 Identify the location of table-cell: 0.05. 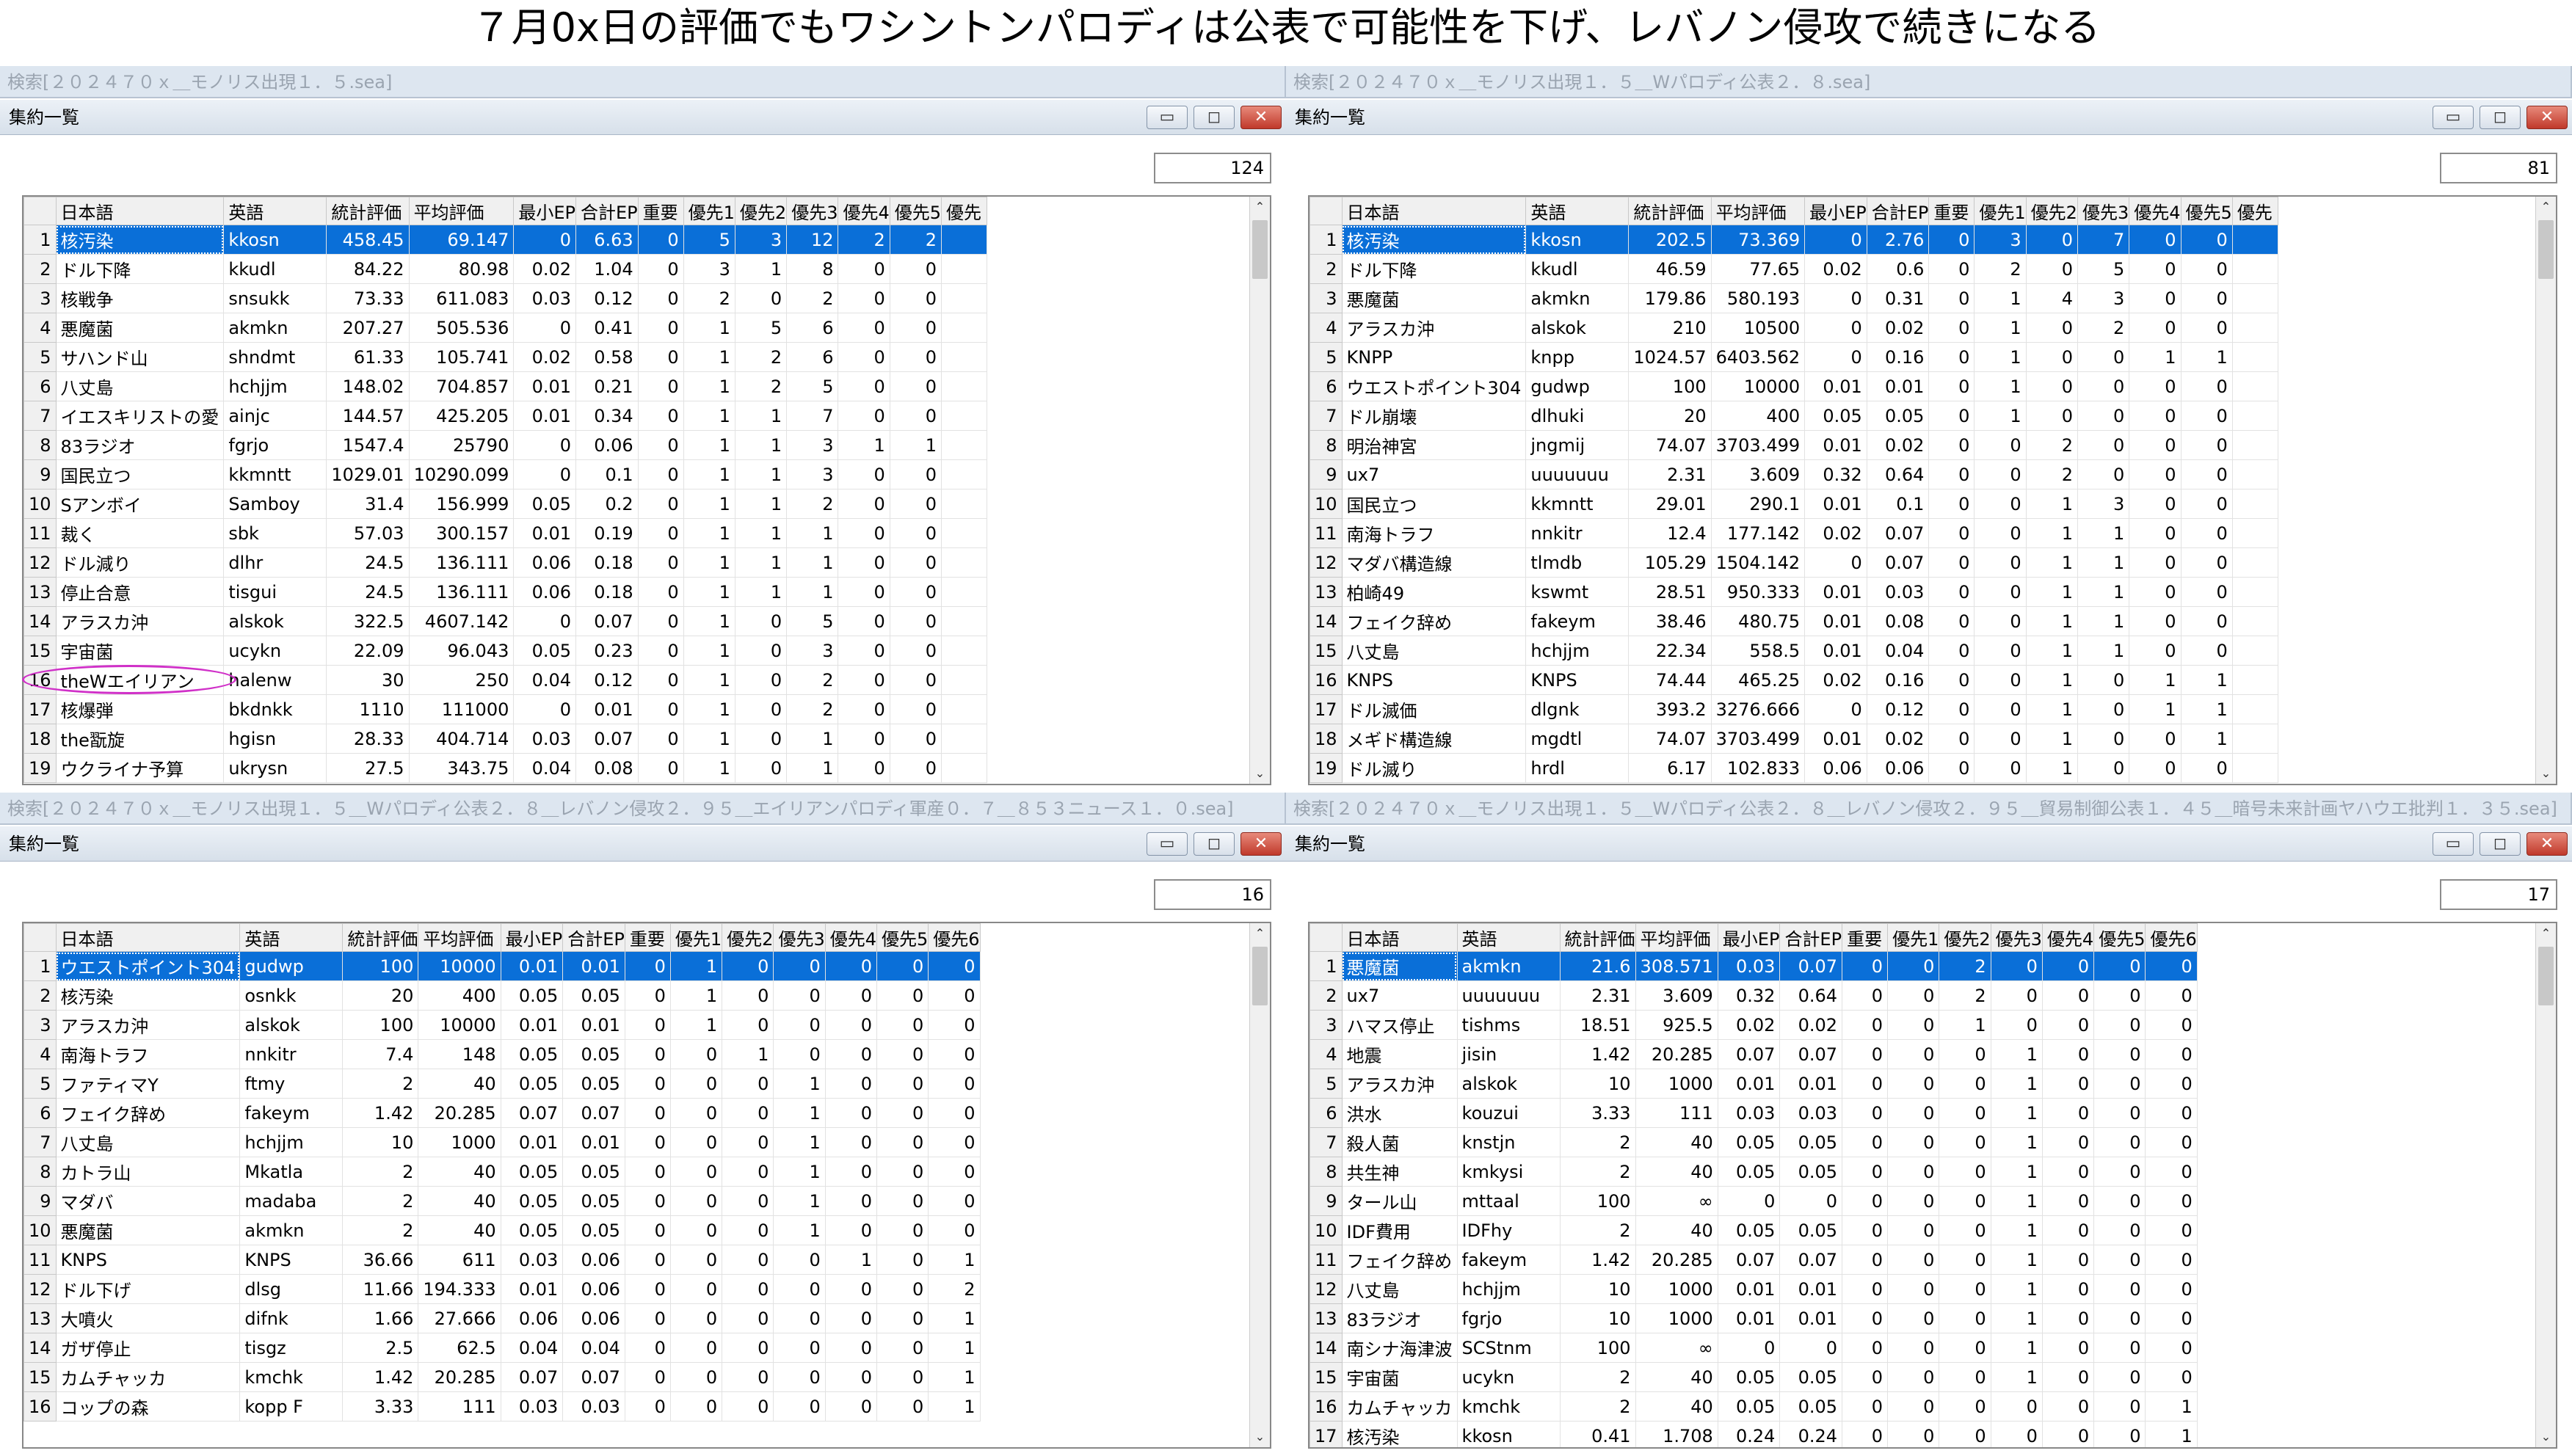
(593, 1054).